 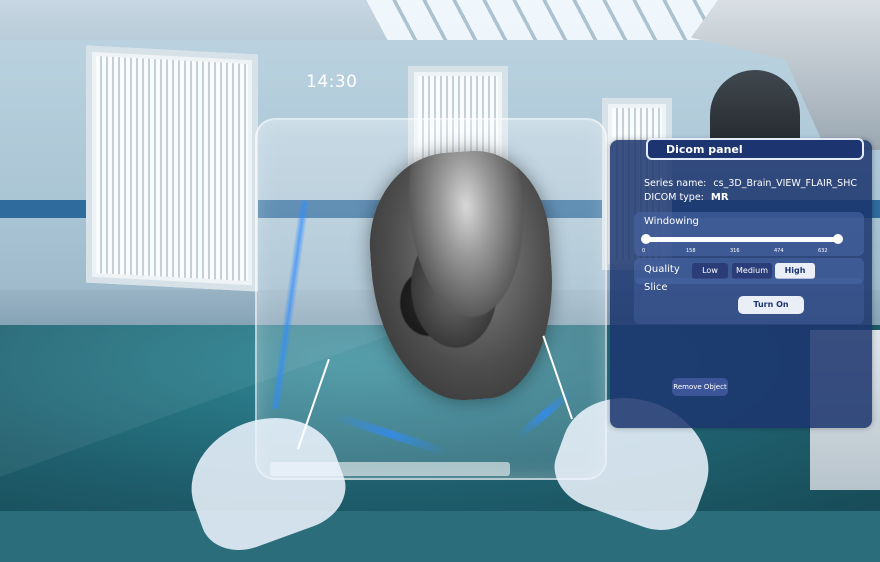 I want to click on window-left, so click(x=172, y=168).